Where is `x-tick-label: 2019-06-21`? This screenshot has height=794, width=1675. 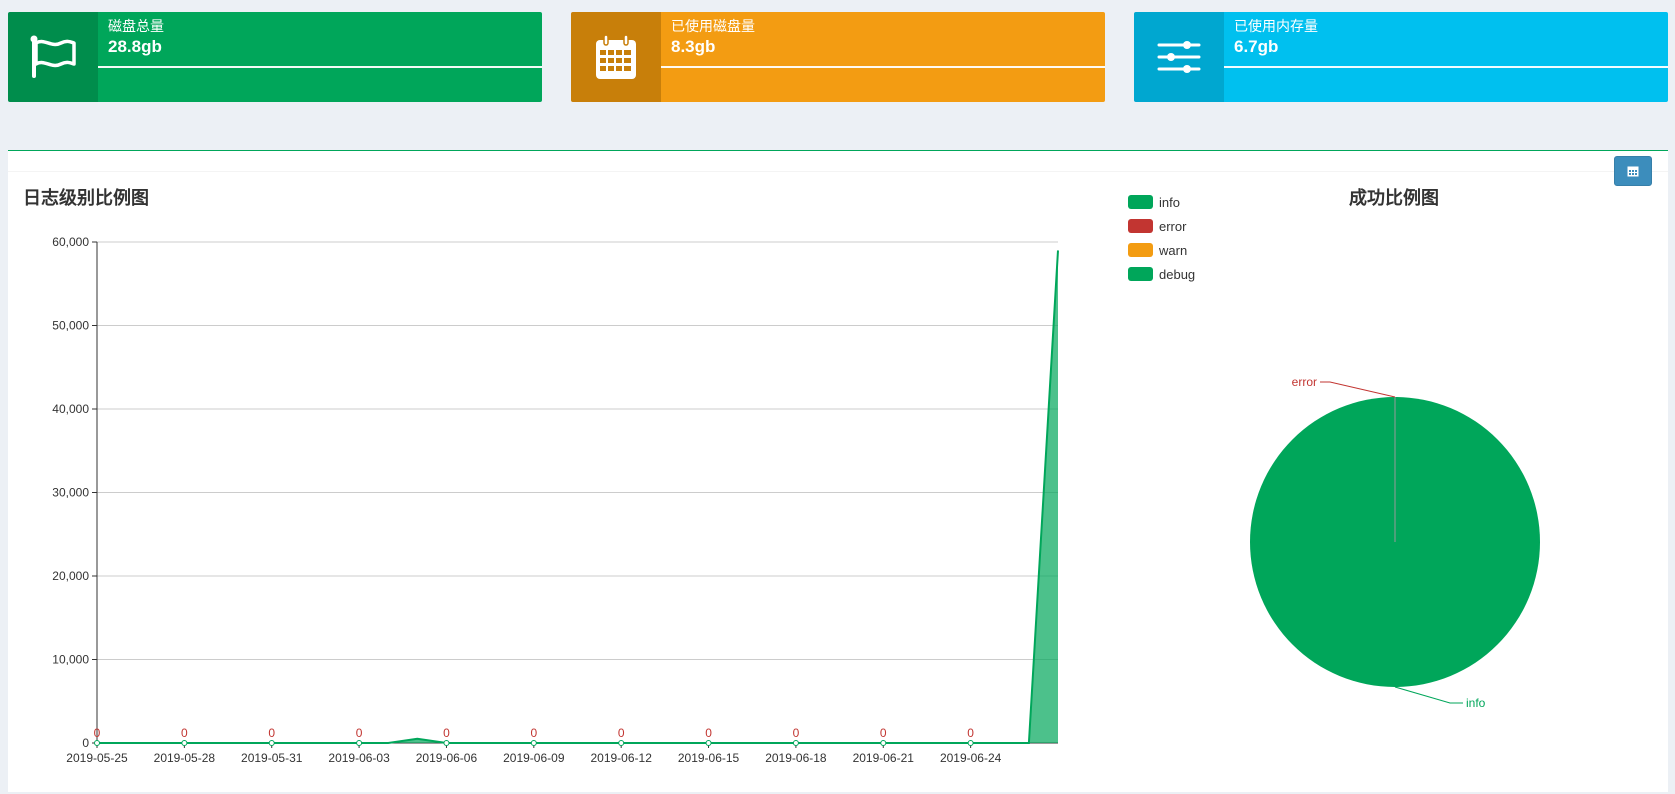 x-tick-label: 2019-06-21 is located at coordinates (884, 758).